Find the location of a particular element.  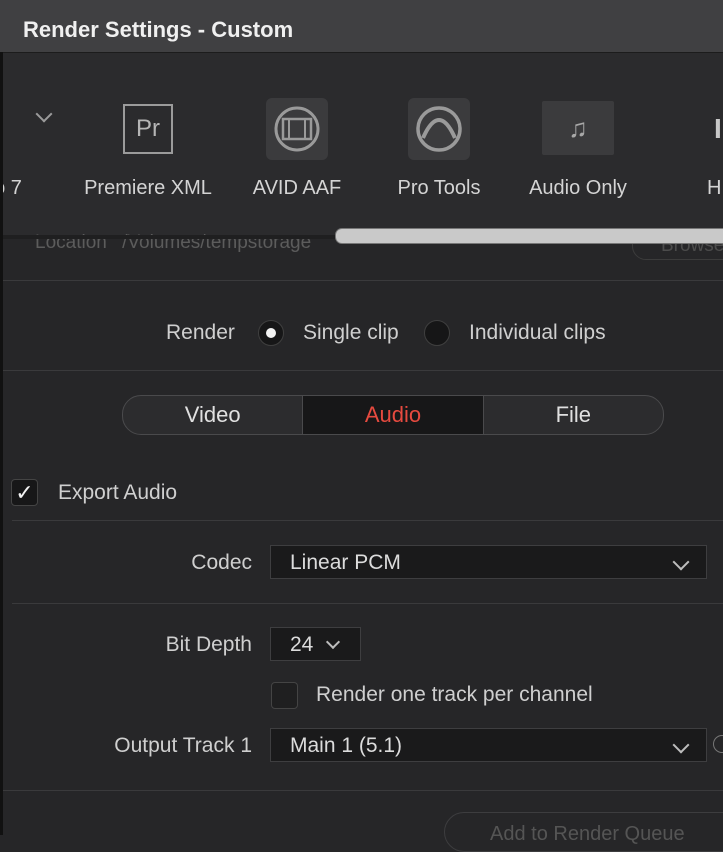

render-label: Render is located at coordinates (200, 332).